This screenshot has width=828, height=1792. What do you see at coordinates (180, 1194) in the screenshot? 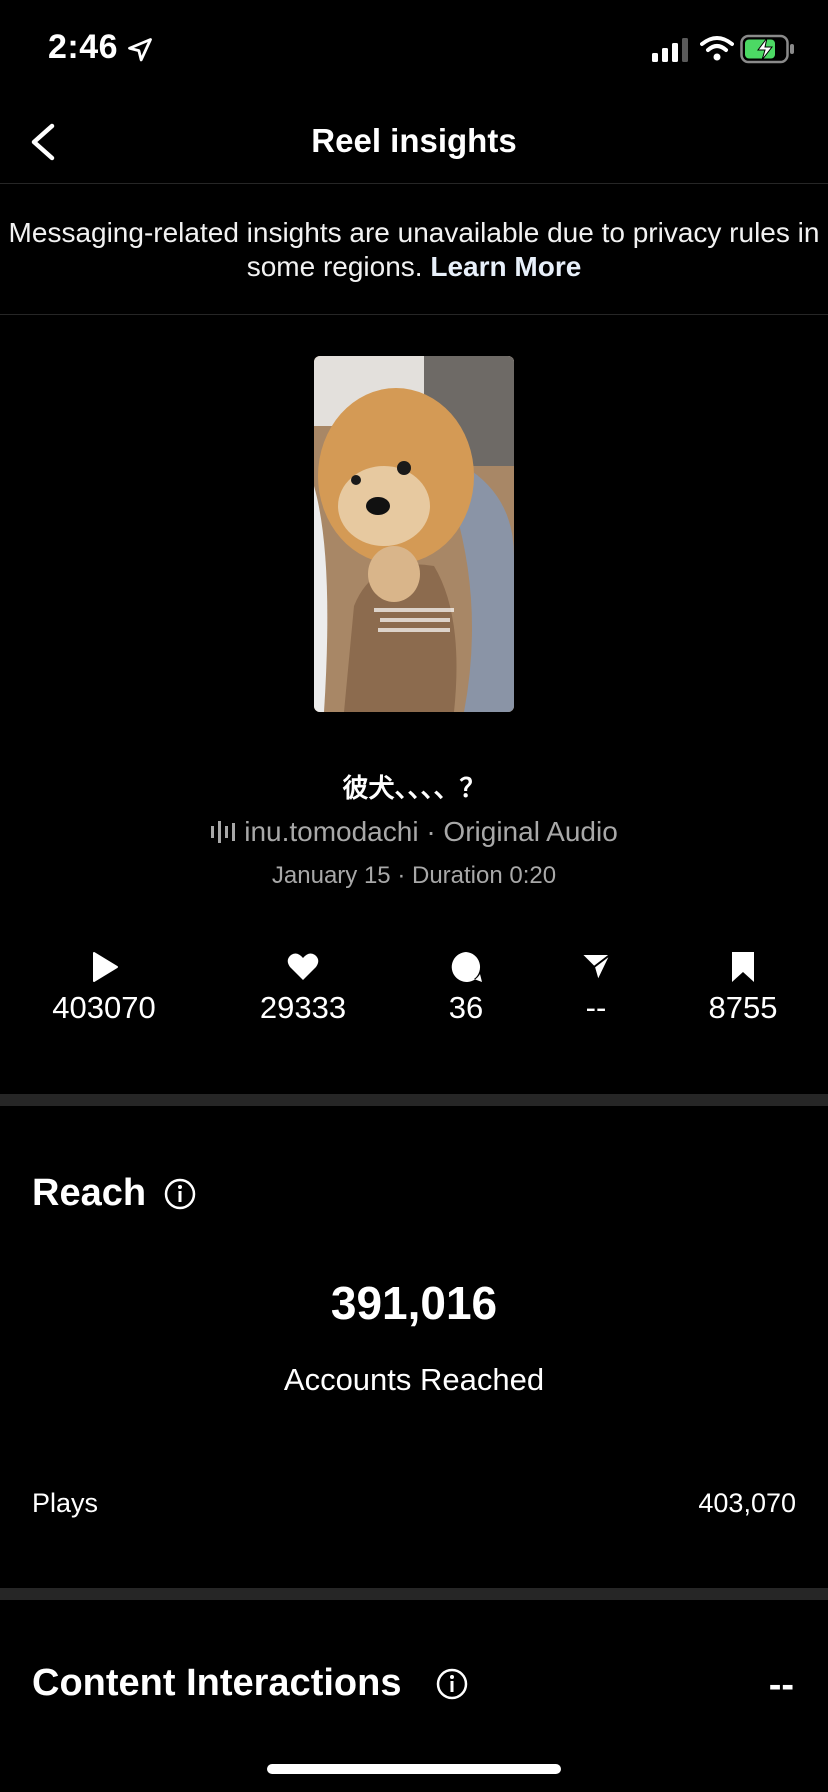
I see `reach-info-icon` at bounding box center [180, 1194].